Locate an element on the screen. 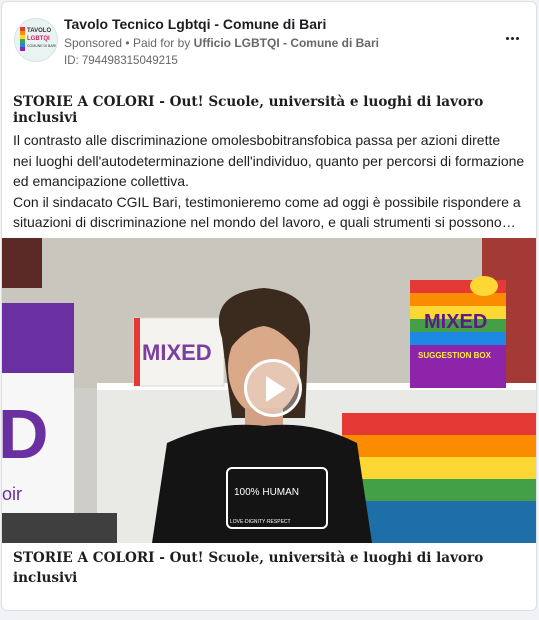 This screenshot has height=620, width=539. shirt-line2: LOVE·DIGNITY·RESPECT is located at coordinates (260, 522).